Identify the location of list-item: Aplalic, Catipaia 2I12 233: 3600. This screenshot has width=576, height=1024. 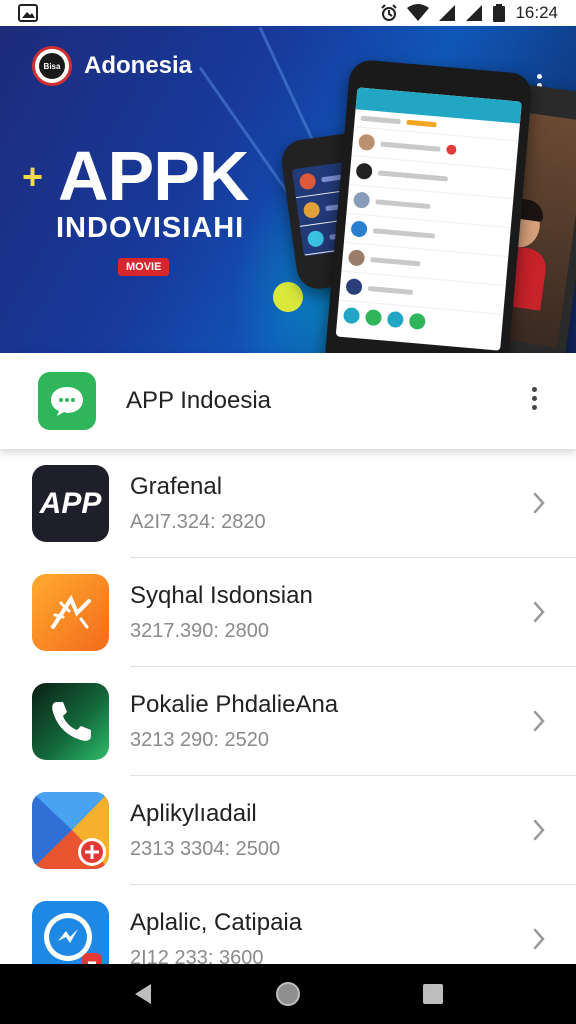
(288, 924).